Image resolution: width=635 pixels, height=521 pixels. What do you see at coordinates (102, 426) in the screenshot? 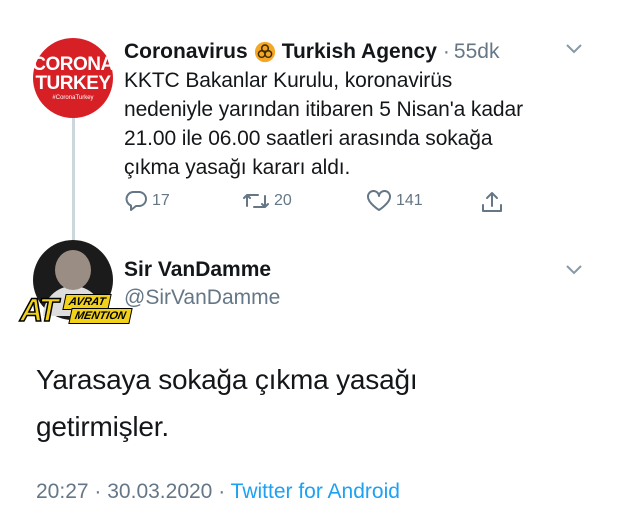
I see `reply-text-line2: getirmişler.` at bounding box center [102, 426].